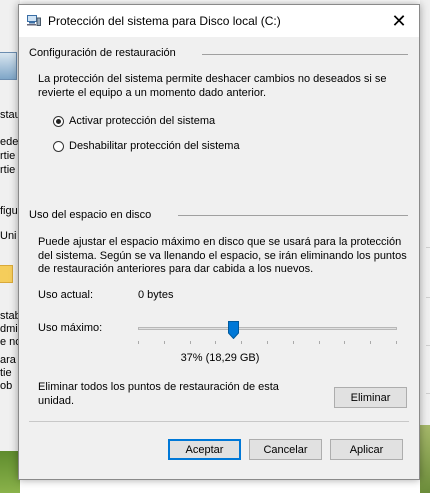  What do you see at coordinates (425, 246) in the screenshot?
I see `background-window-right` at bounding box center [425, 246].